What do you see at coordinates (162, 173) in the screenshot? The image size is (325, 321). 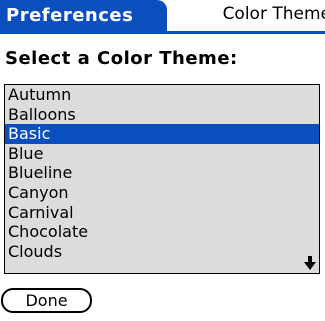 I see `list-item: Blueline` at bounding box center [162, 173].